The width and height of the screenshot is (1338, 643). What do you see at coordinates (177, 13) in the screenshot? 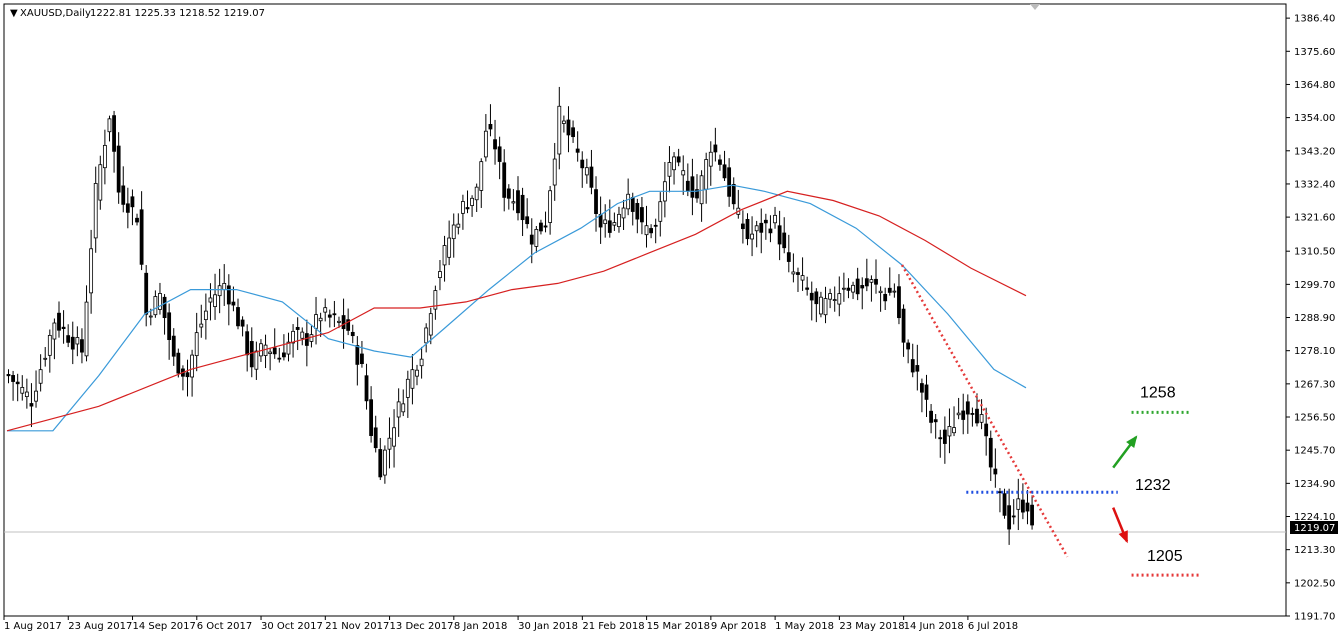
I see `ohlc-values: 1222.81 1225.33 1218.52 1219.07` at bounding box center [177, 13].